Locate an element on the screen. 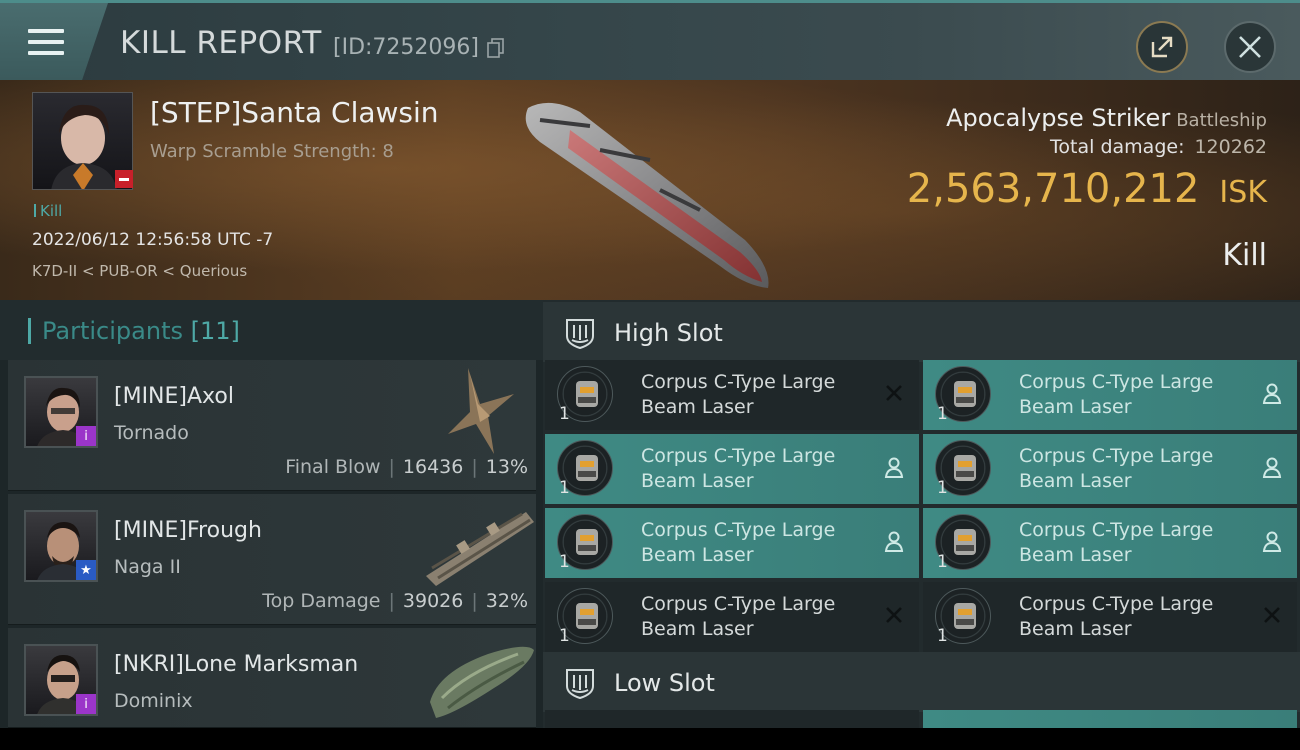  participant-name: [NKRI]Lone Marksman is located at coordinates (236, 664).